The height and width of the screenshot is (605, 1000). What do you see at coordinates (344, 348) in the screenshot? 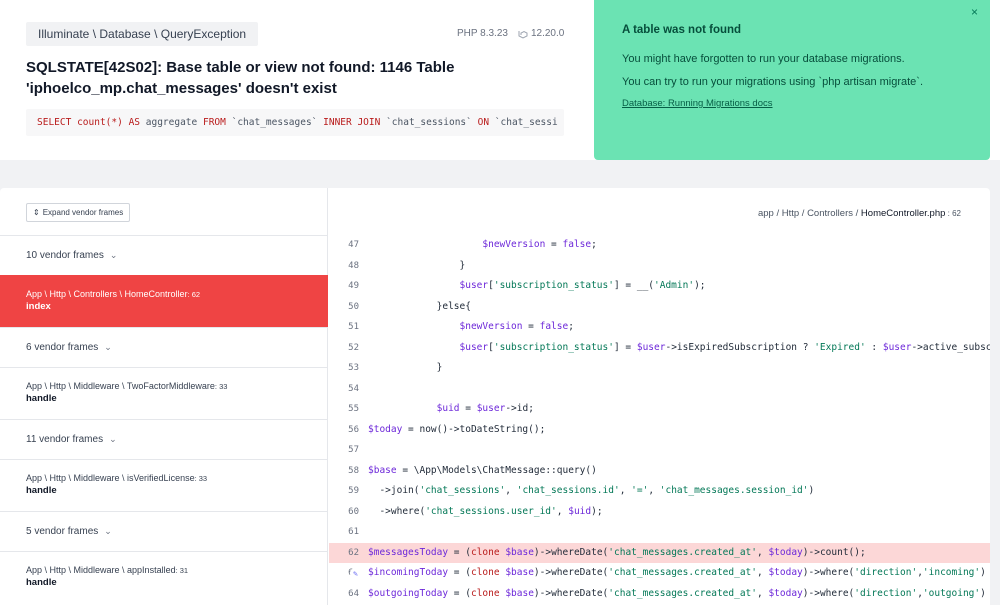
I see `line-number: 52` at bounding box center [344, 348].